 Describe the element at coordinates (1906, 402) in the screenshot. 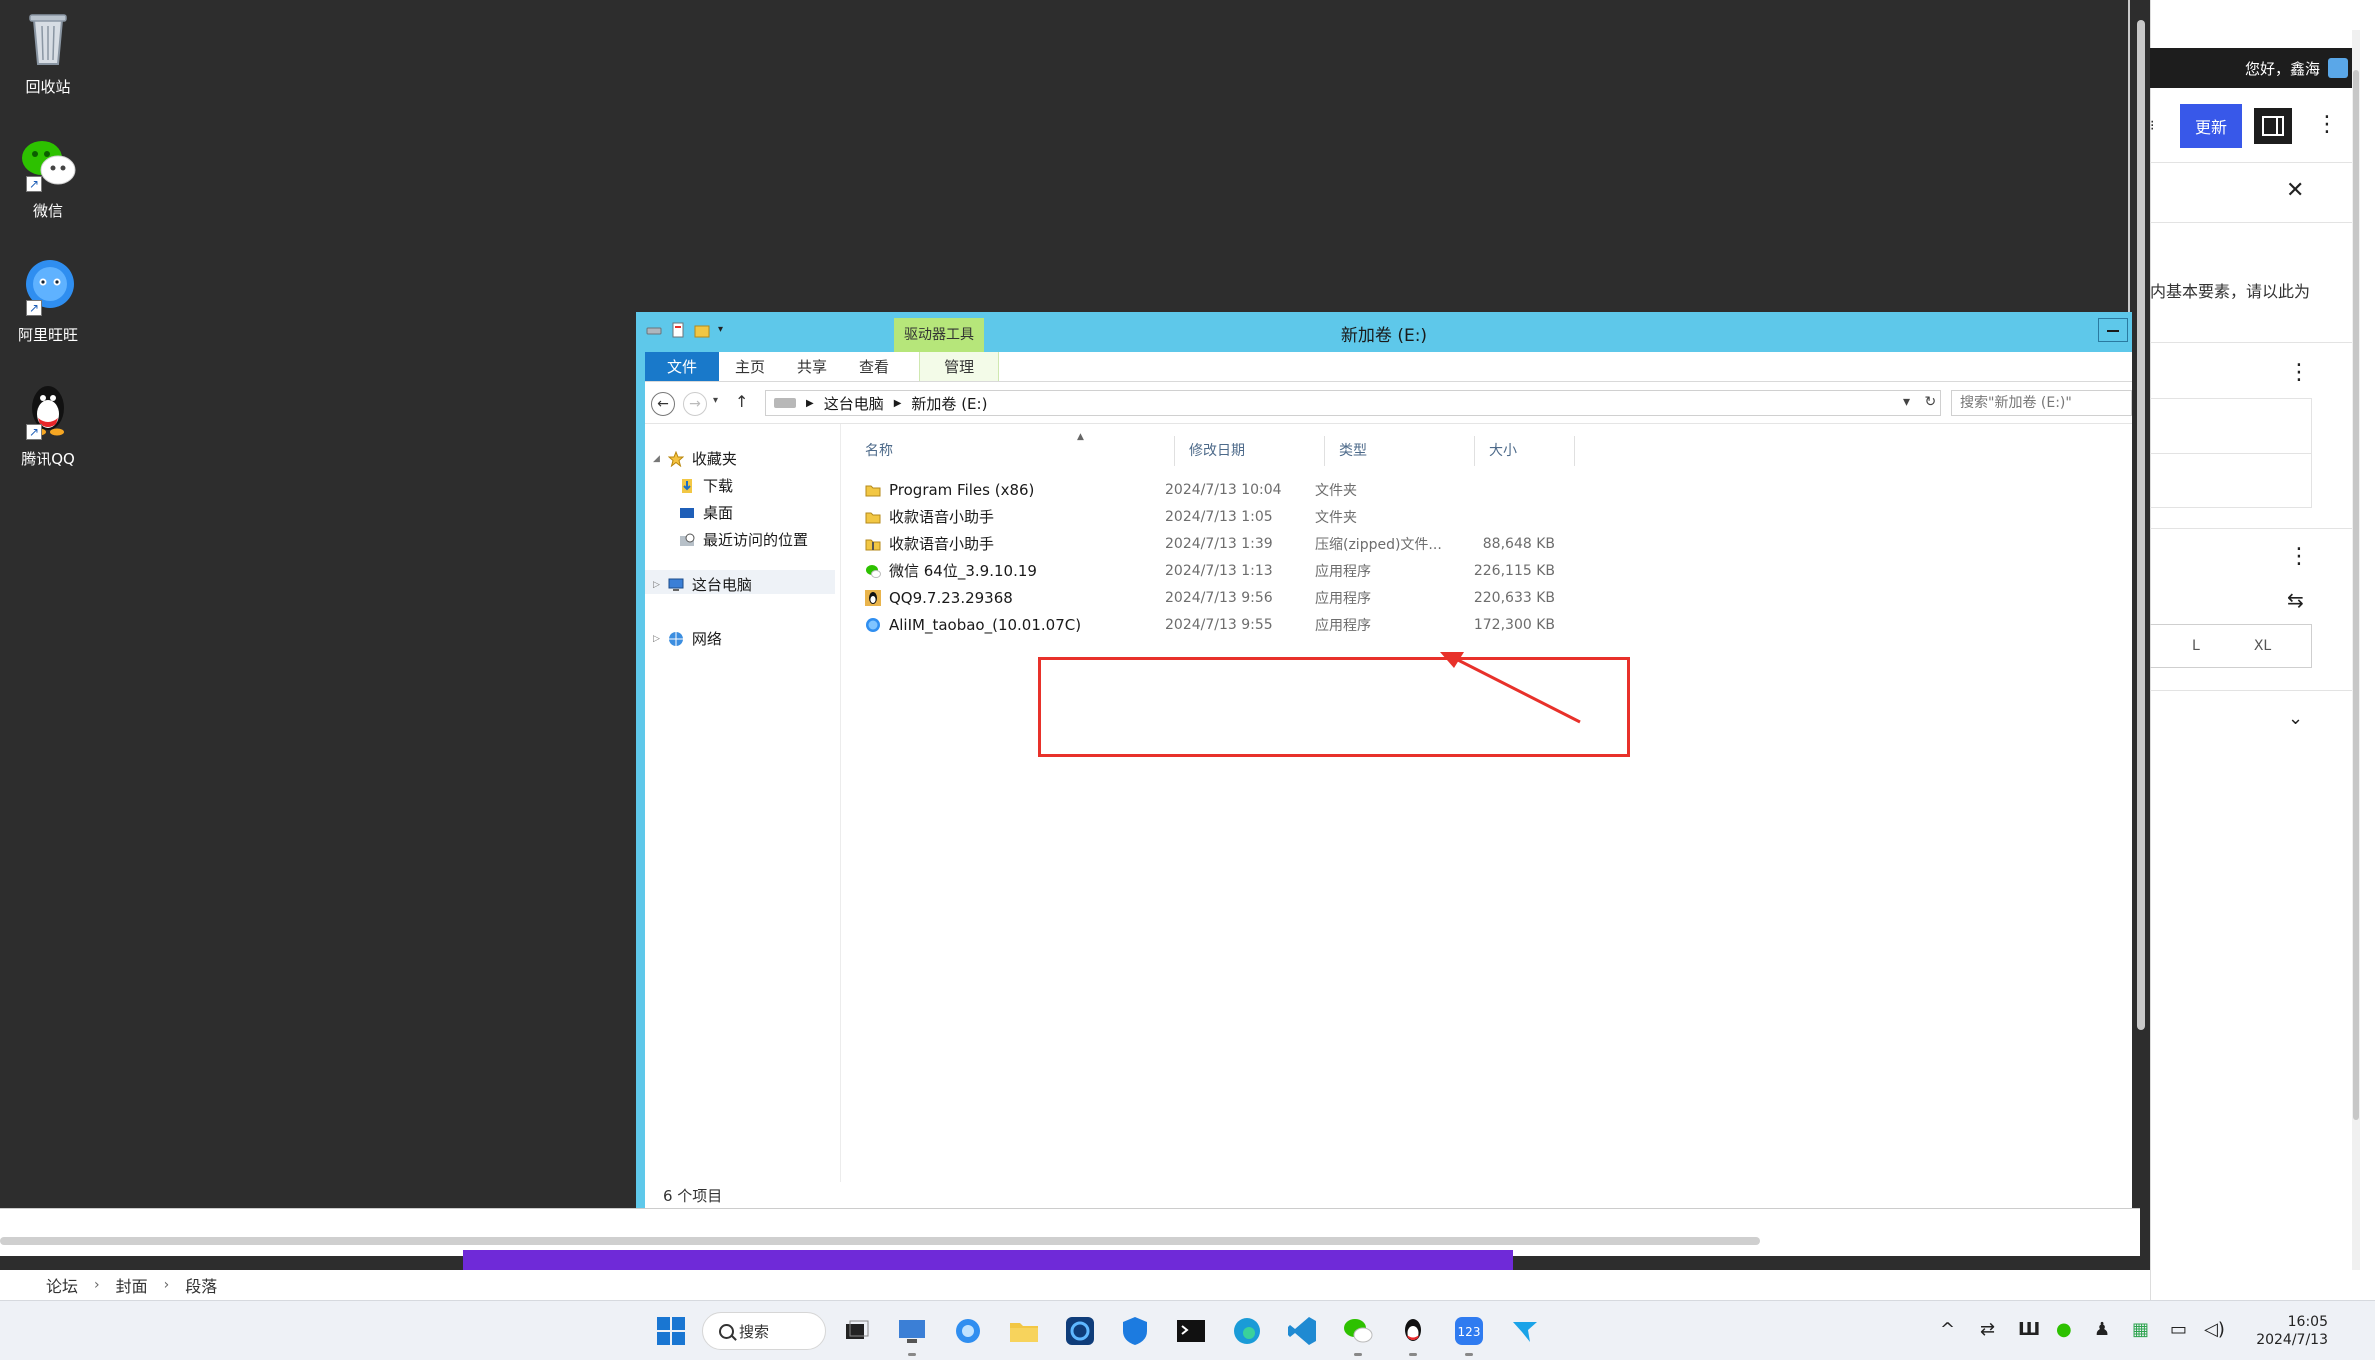

I see `address-dropdown-chevron-icon: ▾` at that location.